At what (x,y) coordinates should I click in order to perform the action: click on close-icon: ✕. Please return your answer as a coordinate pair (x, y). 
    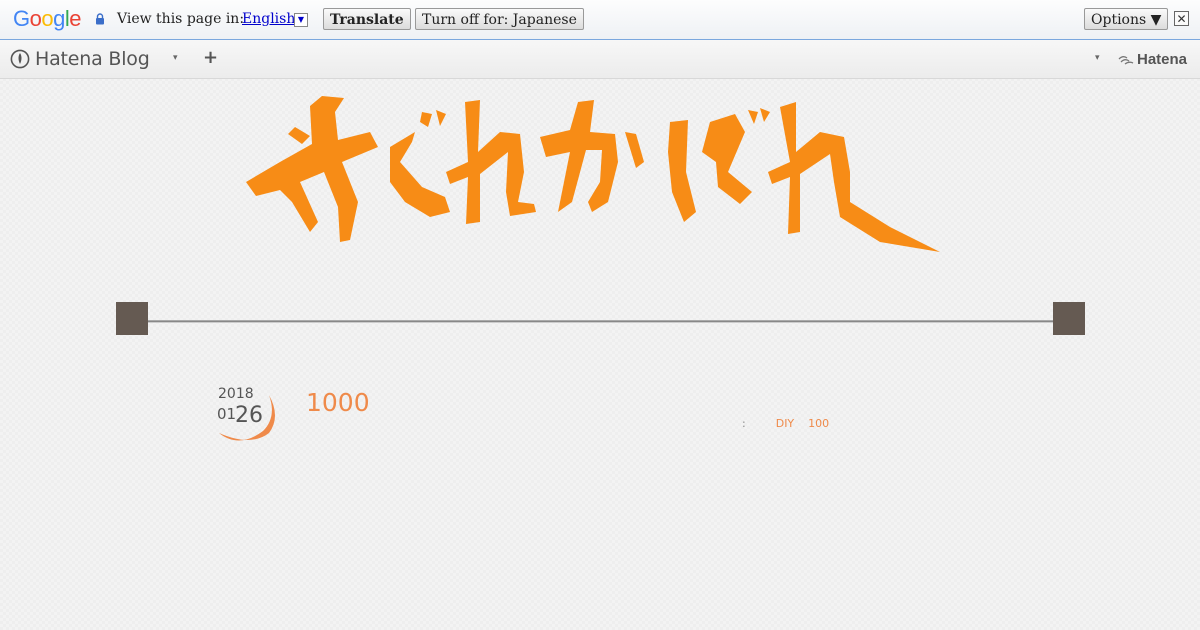
    Looking at the image, I should click on (1181, 18).